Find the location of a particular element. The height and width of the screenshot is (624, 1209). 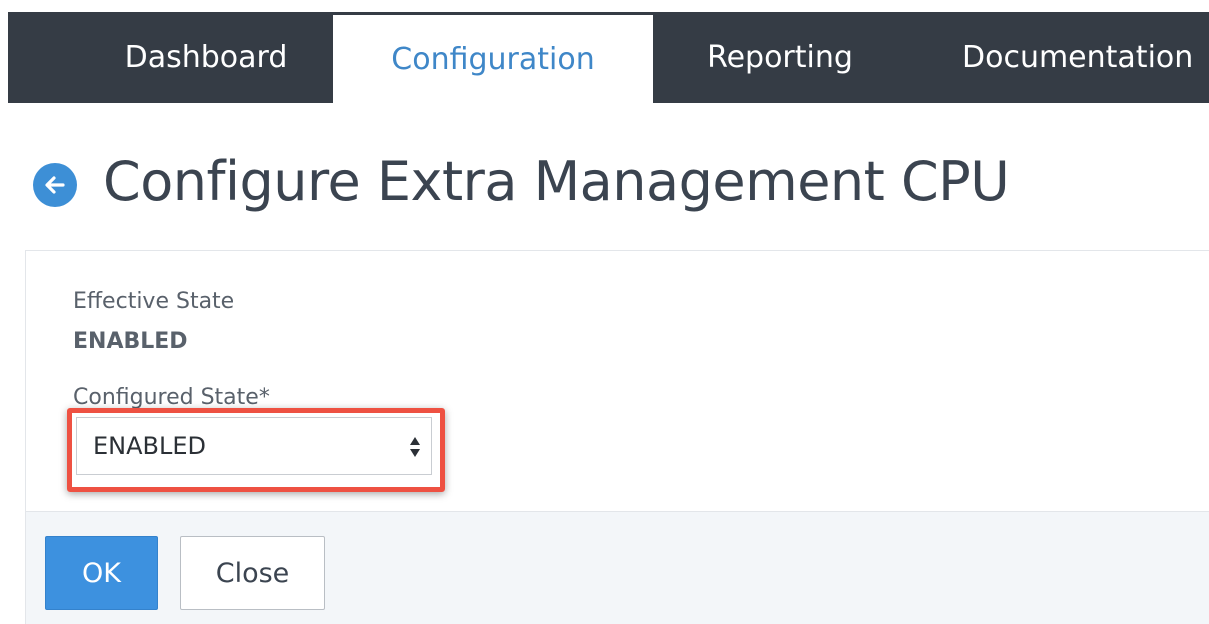

configured-state-label: Configured State* is located at coordinates (171, 397).